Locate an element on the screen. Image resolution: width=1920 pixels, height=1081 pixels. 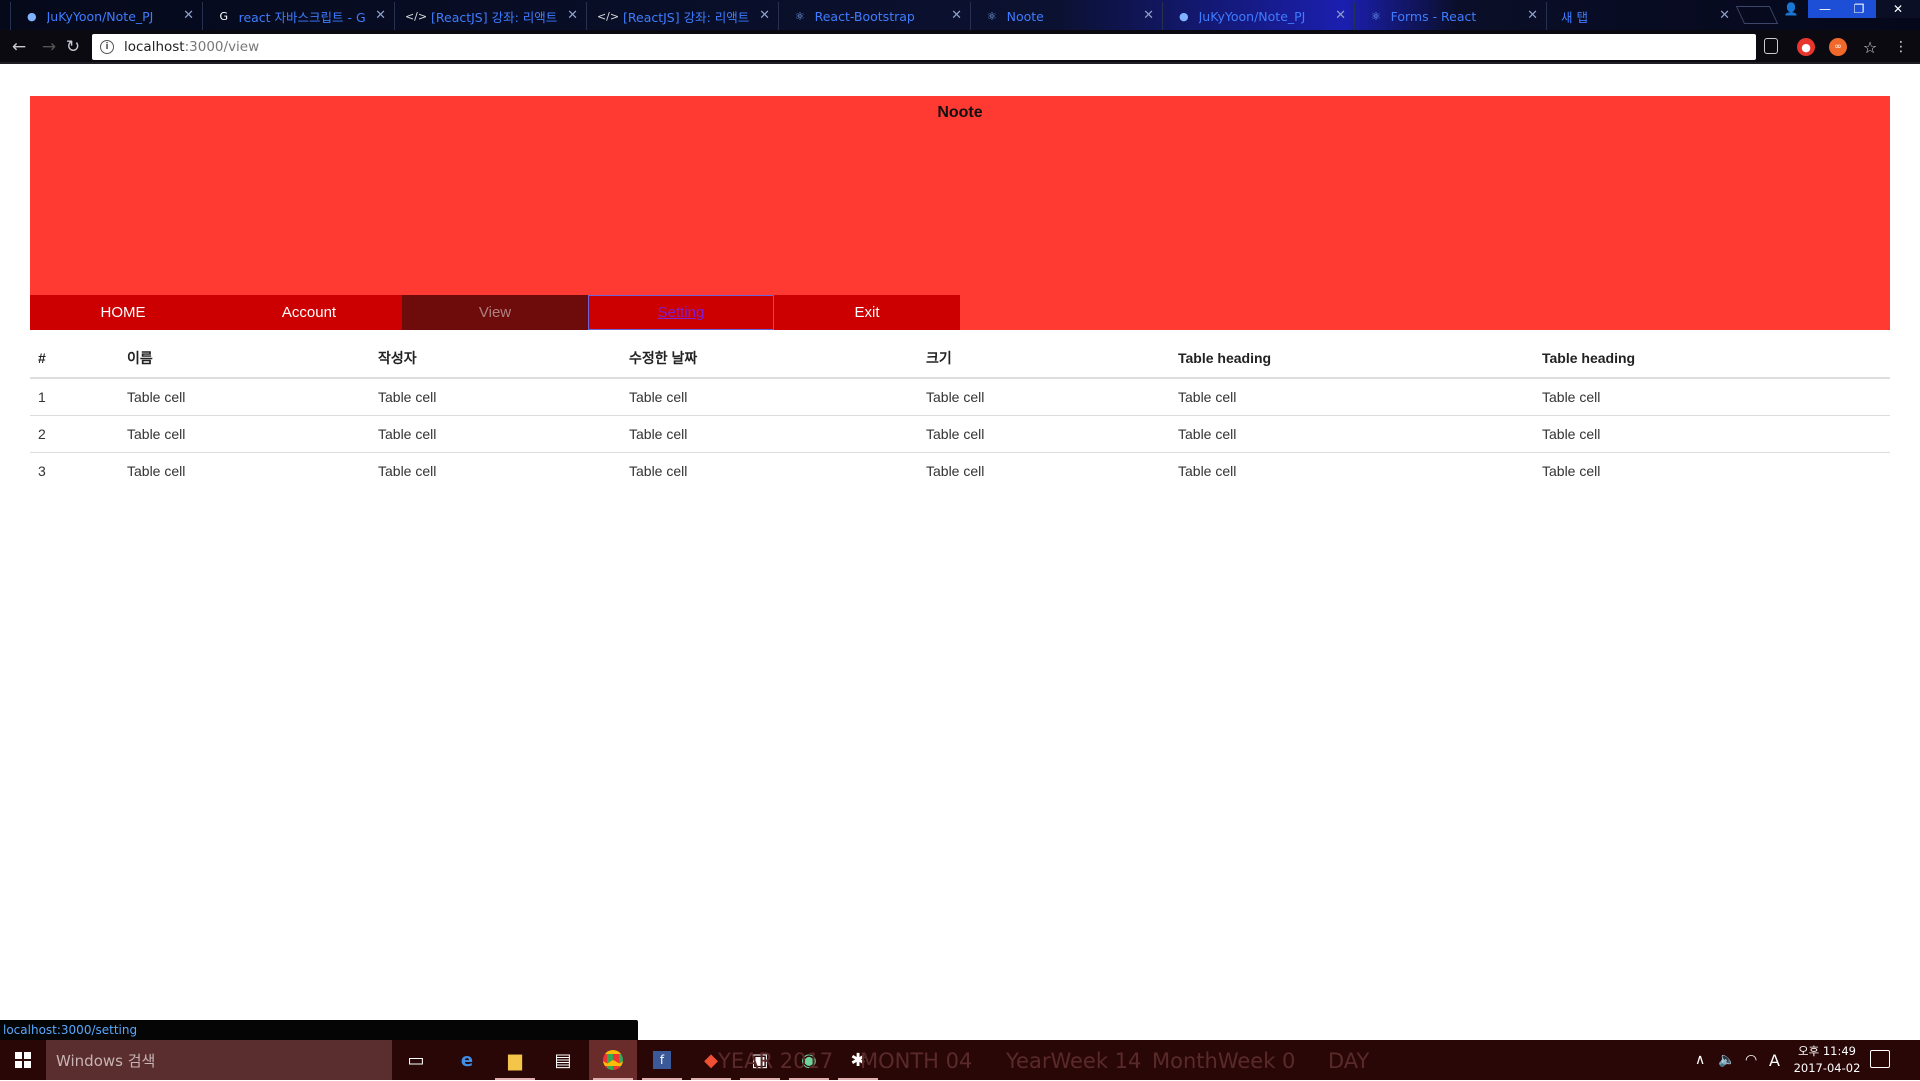
window-controls: 👤 — ❐ ✕ is located at coordinates (1847, 9).